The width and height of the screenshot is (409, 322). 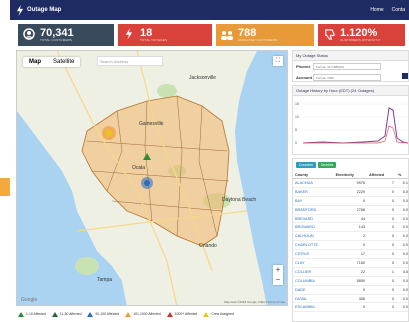 What do you see at coordinates (154, 40) in the screenshot?
I see `stat-label: TOTAL OUTAGES` at bounding box center [154, 40].